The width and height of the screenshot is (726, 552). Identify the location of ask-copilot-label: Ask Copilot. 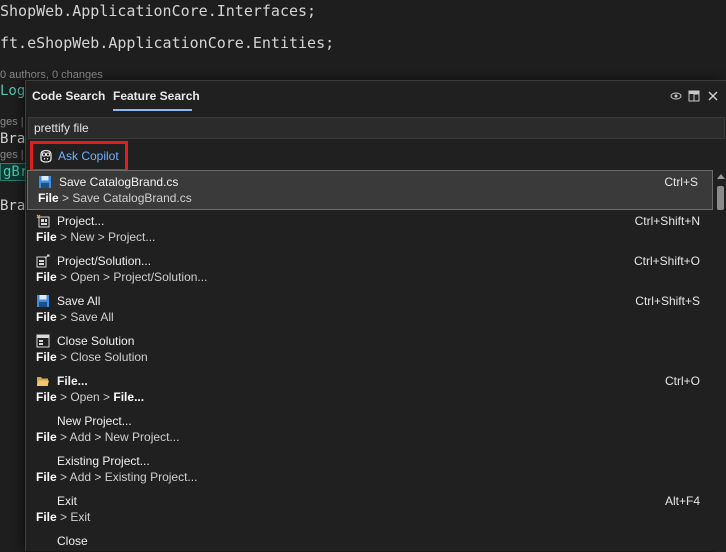
(88, 156).